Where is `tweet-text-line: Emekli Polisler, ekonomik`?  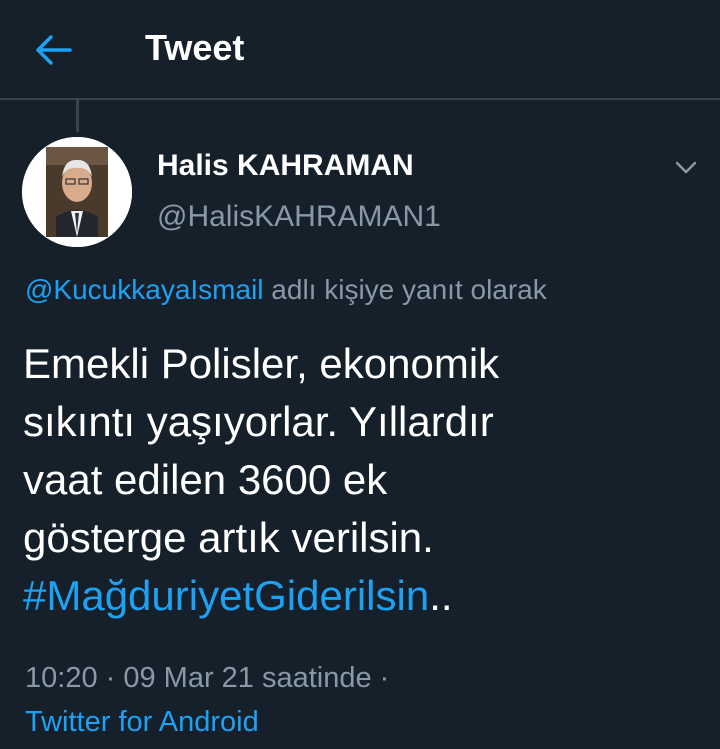
tweet-text-line: Emekli Polisler, ekonomik is located at coordinates (261, 363).